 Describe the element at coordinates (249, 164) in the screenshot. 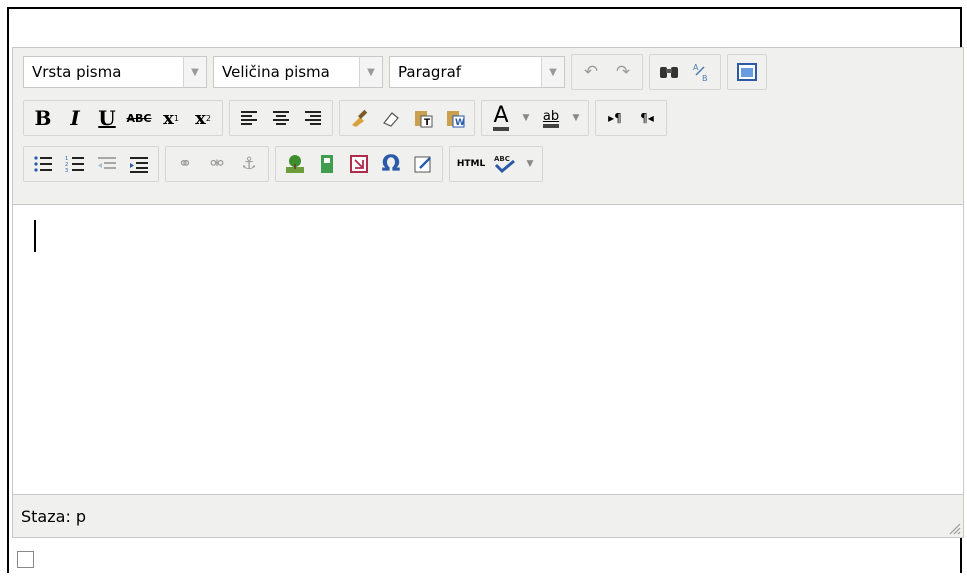

I see `anchor-icon: ⚓` at that location.